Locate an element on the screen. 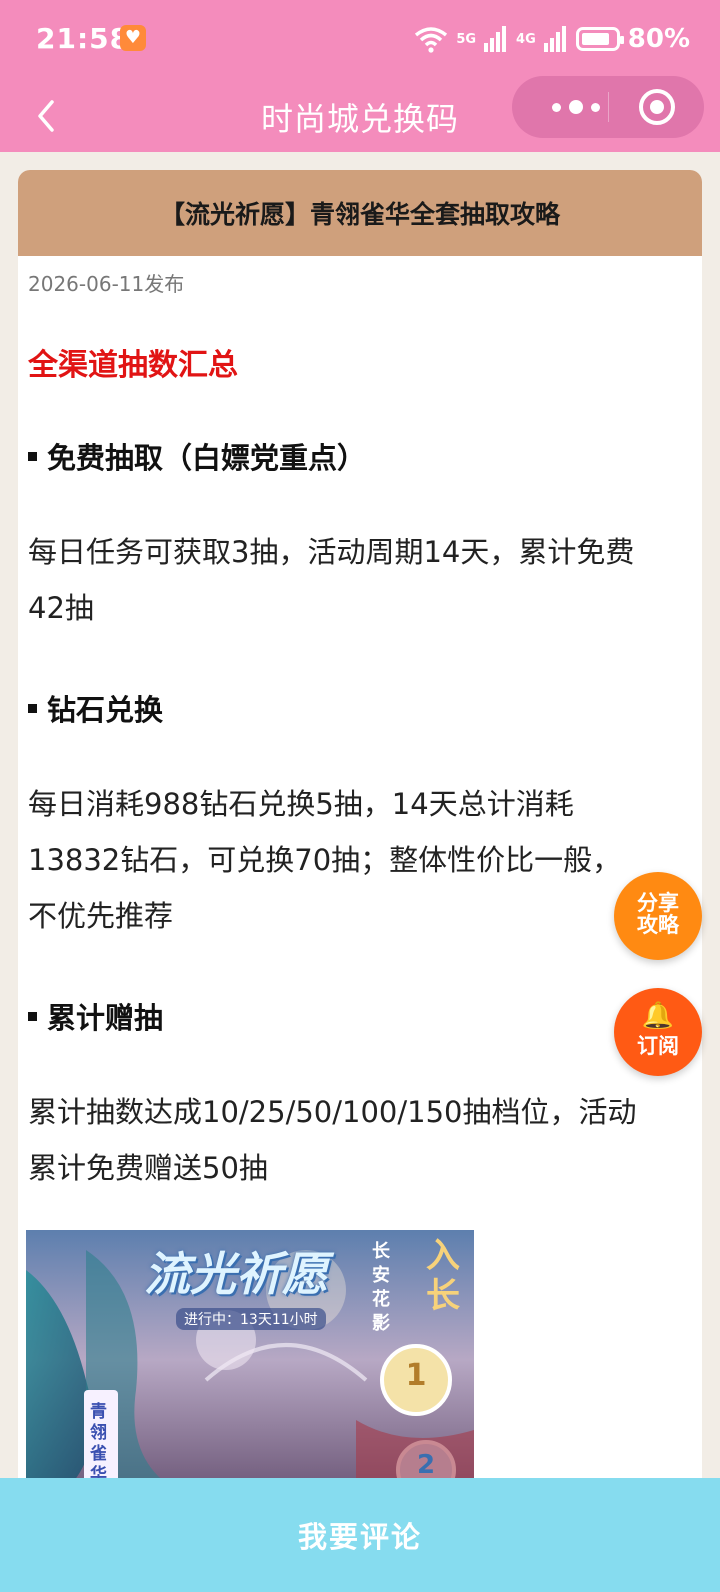 The width and height of the screenshot is (720, 1592). subscribe-button: 🔔 订阅 is located at coordinates (658, 1032).